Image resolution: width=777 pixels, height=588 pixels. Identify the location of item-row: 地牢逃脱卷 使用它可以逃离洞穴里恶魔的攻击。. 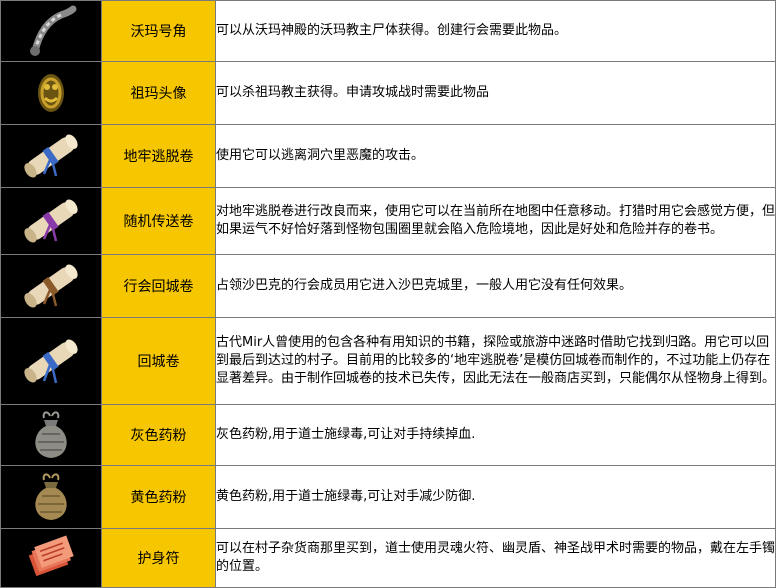
(388, 156).